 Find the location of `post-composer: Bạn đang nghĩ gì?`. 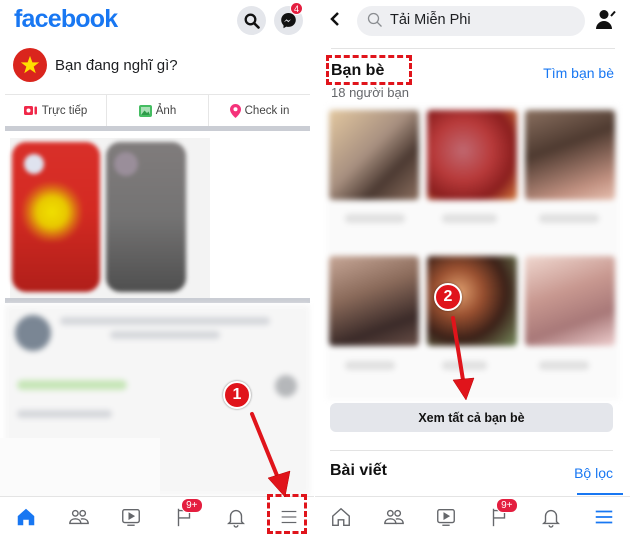

post-composer: Bạn đang nghĩ gì? is located at coordinates (157, 69).